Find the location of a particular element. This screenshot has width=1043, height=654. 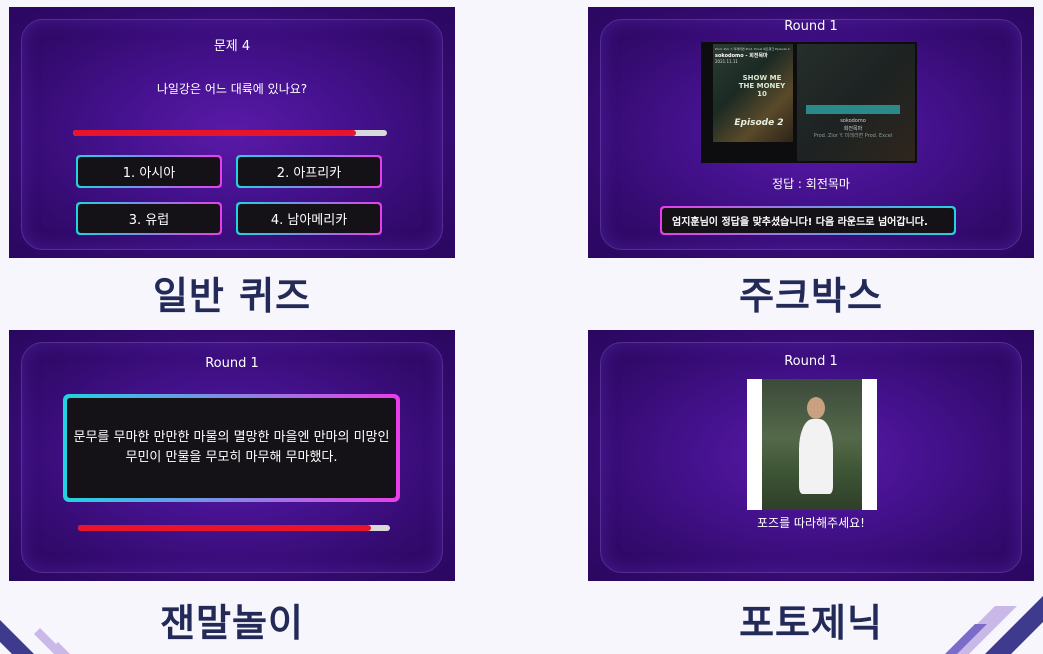

photo-player-head is located at coordinates (816, 408).